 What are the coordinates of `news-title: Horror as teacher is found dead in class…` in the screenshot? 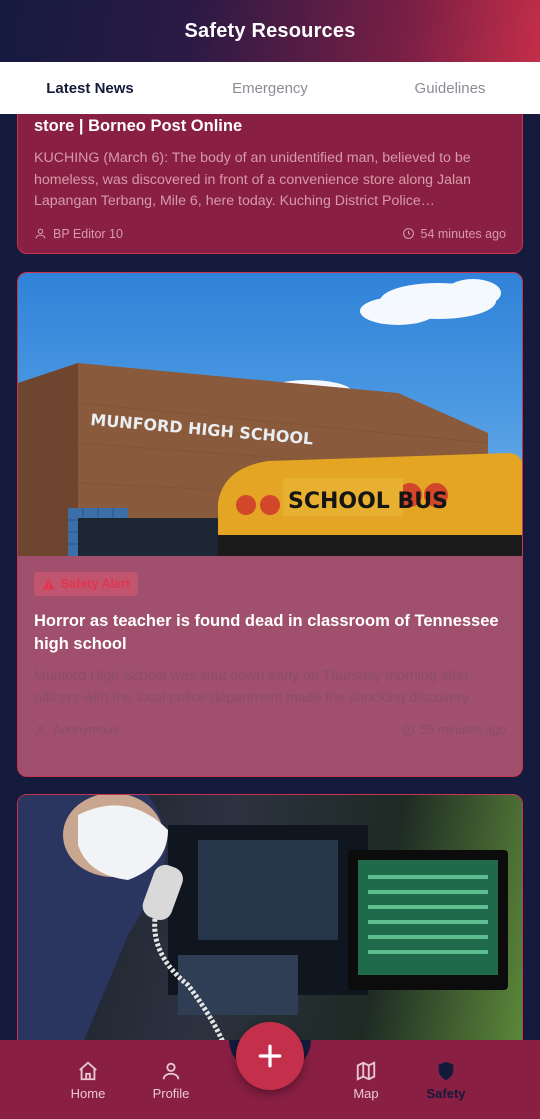 It's located at (266, 632).